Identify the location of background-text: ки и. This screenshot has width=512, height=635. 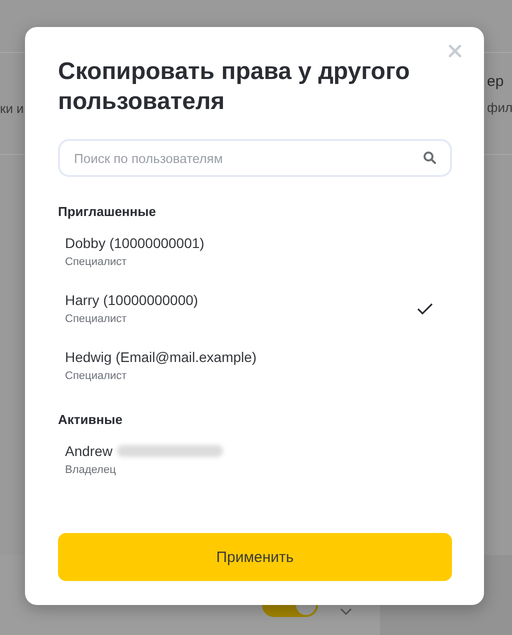
(12, 108).